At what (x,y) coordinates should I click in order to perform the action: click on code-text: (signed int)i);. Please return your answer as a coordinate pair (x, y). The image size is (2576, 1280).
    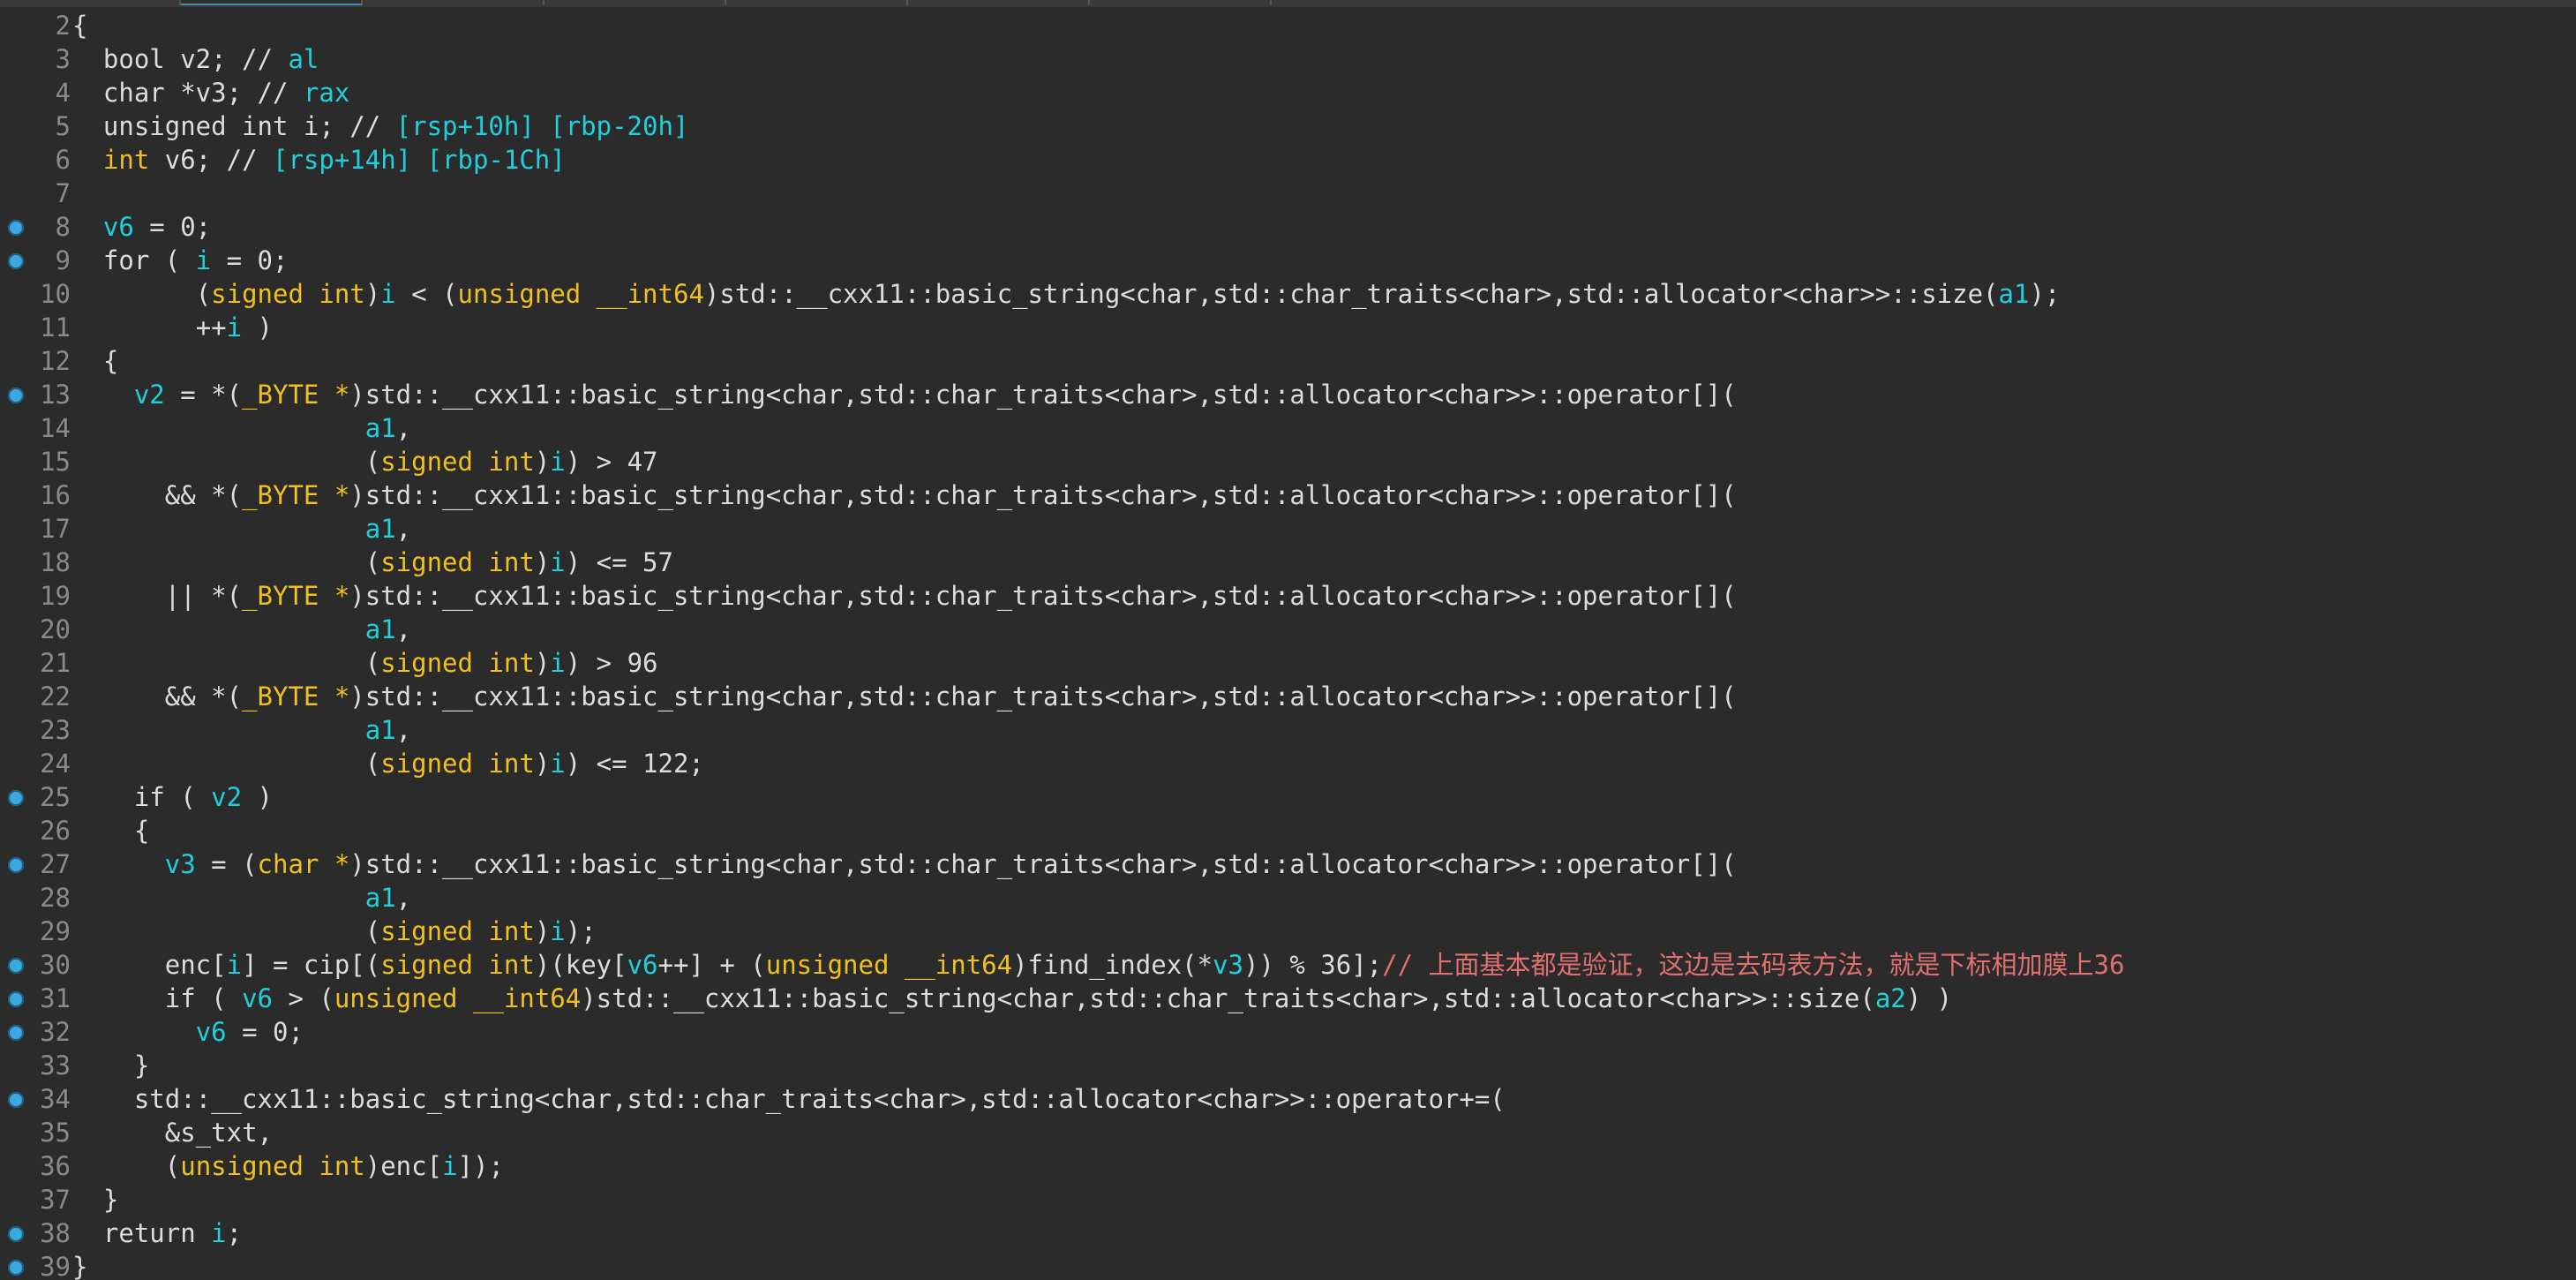
    Looking at the image, I should click on (334, 931).